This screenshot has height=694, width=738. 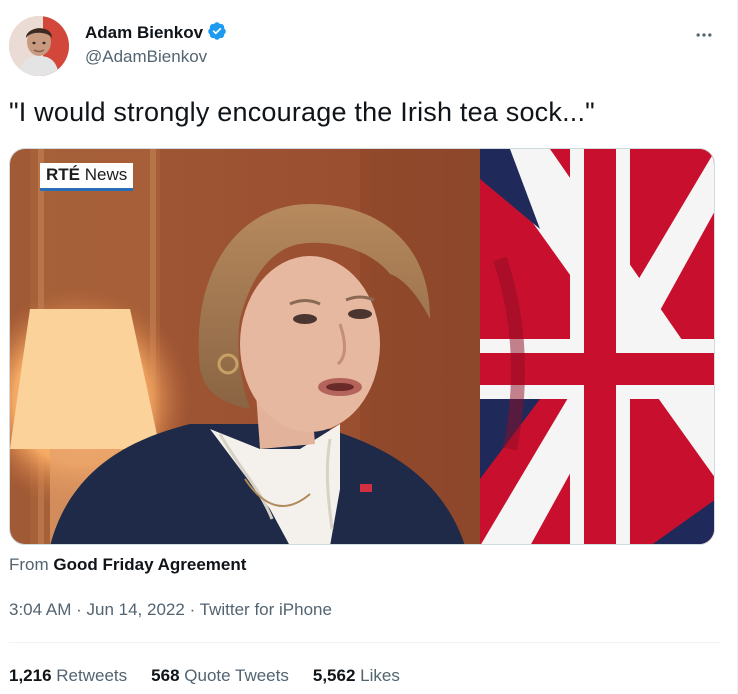 What do you see at coordinates (365, 642) in the screenshot?
I see `divider` at bounding box center [365, 642].